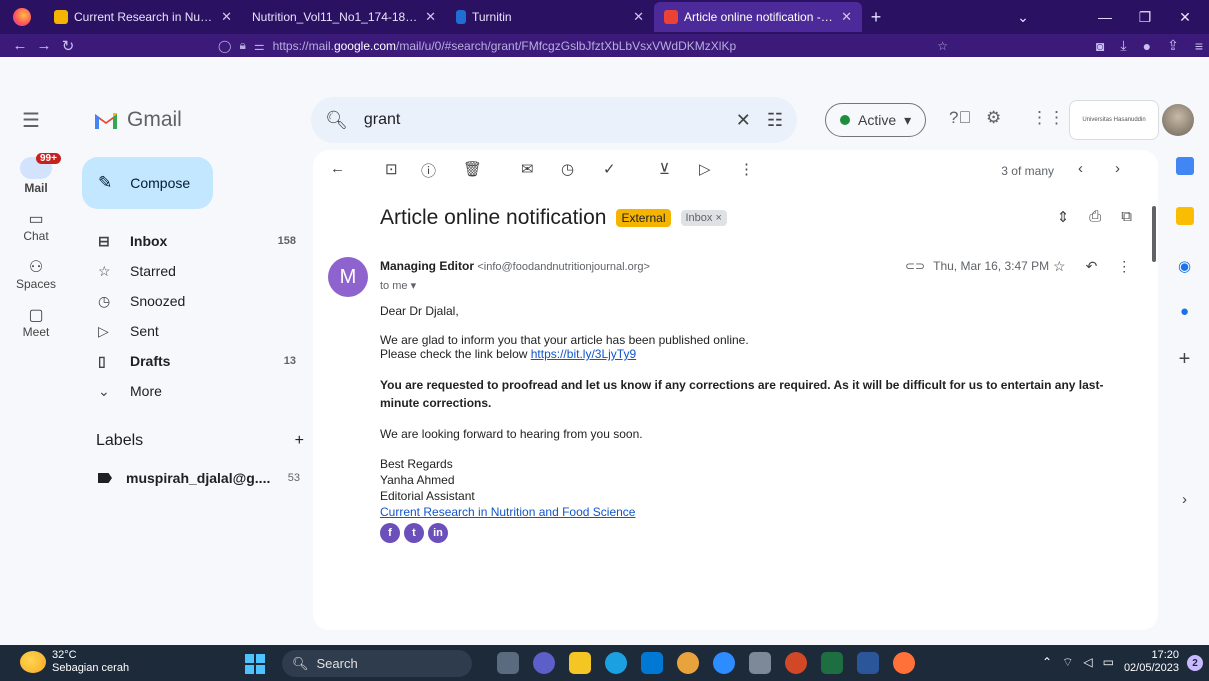  I want to click on battery-icon: ▭, so click(1108, 662).